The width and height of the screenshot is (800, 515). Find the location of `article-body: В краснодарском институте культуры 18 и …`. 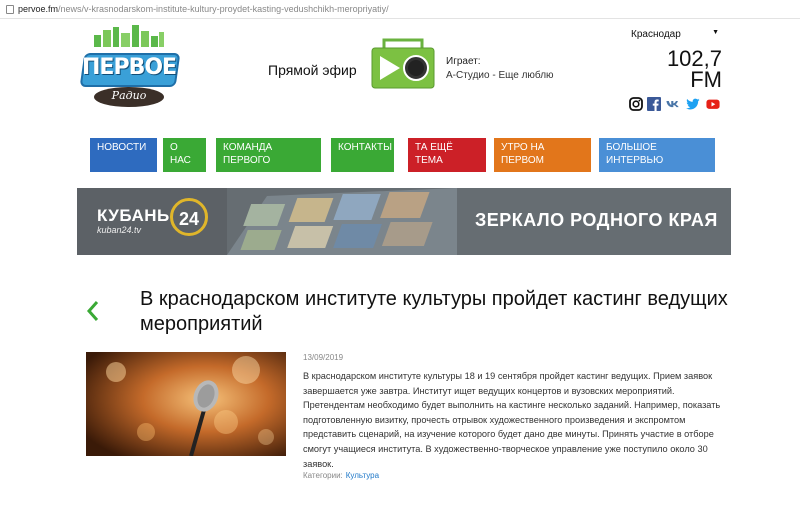

article-body: В краснодарском институте культуры 18 и … is located at coordinates (512, 420).